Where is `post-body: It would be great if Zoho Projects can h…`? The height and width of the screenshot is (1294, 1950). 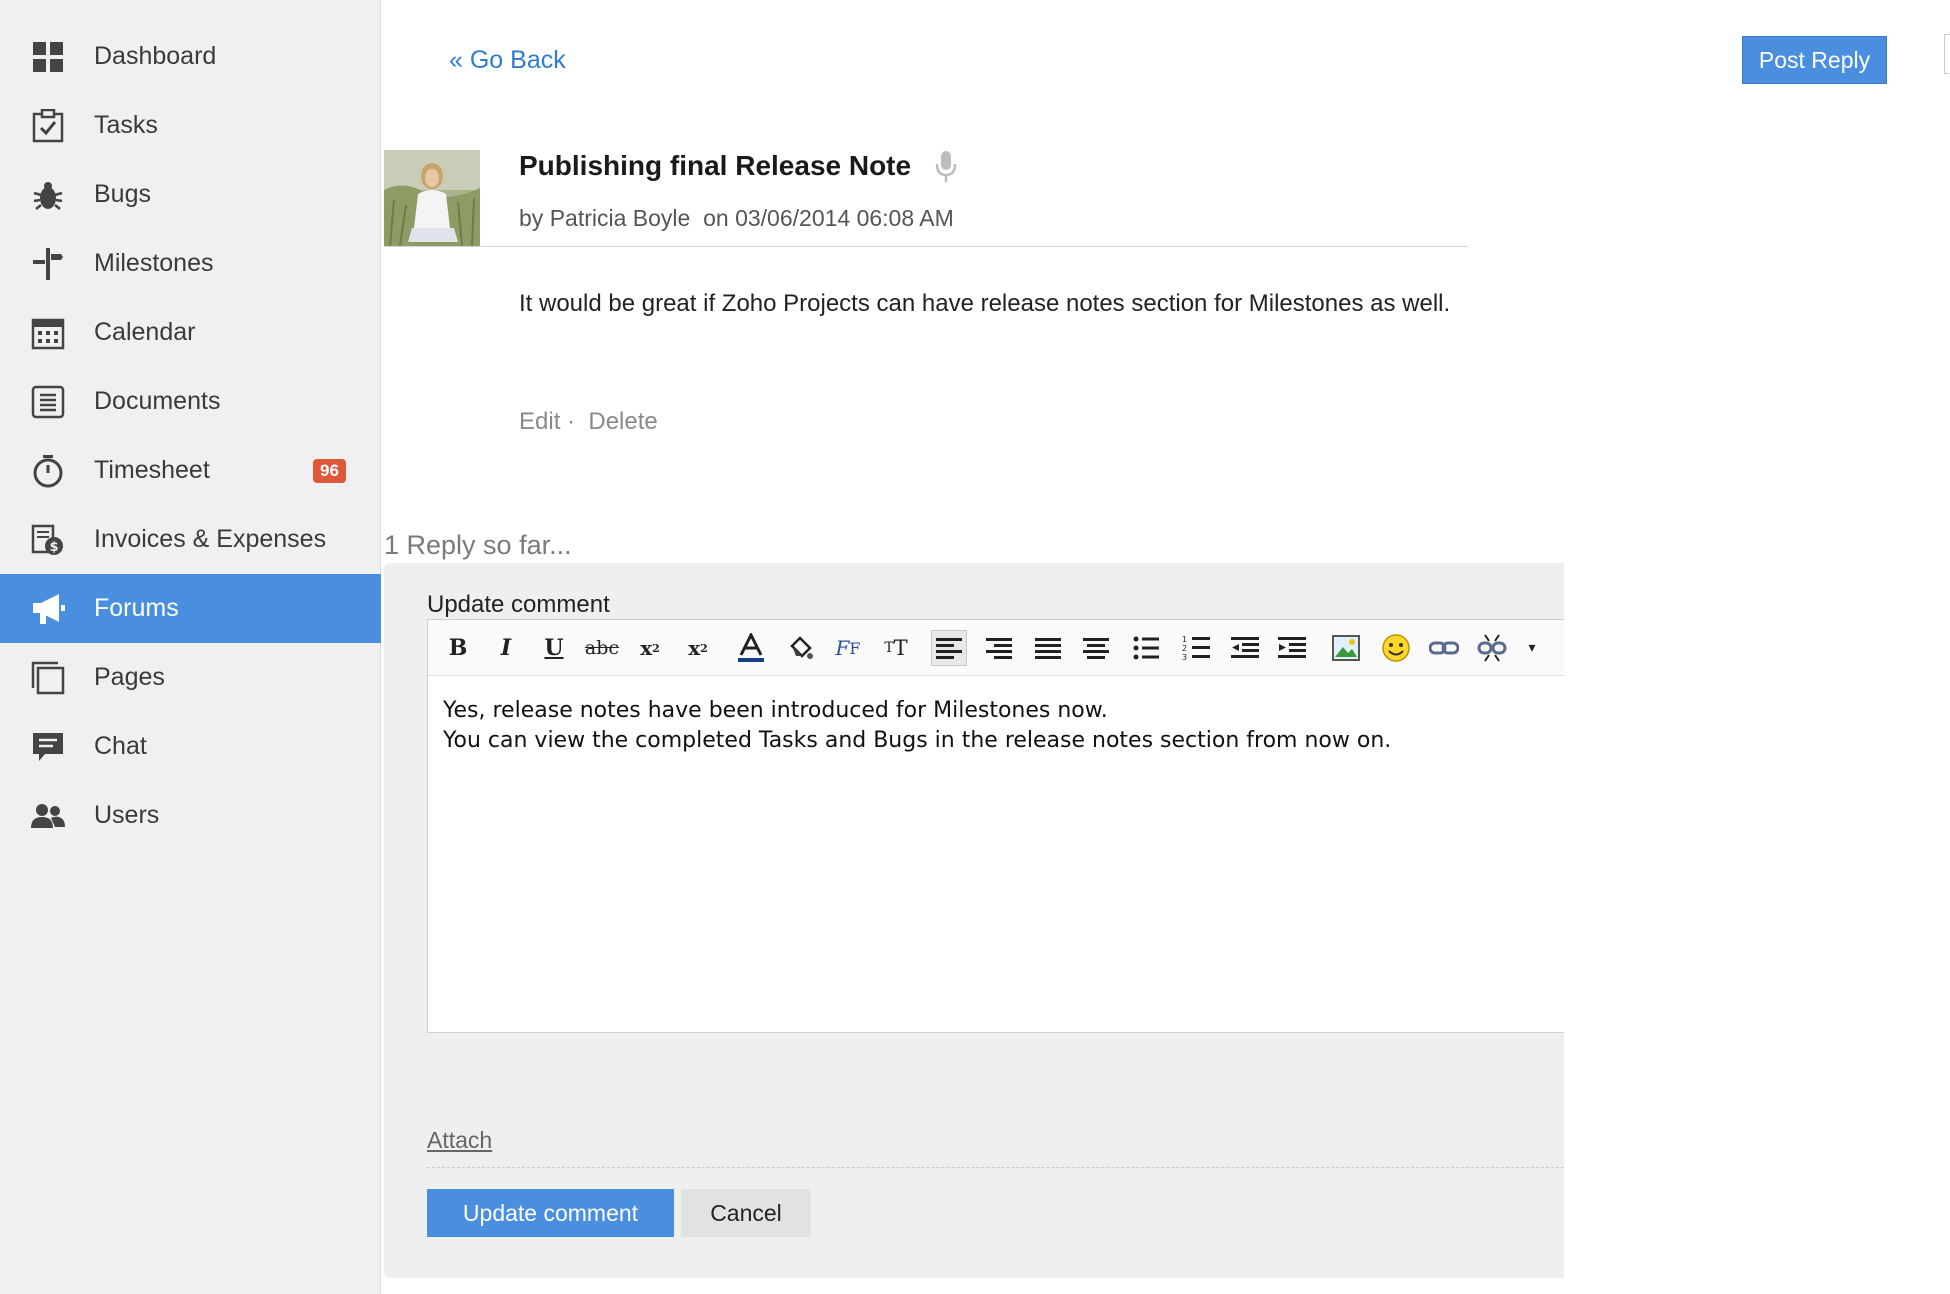
post-body: It would be great if Zoho Projects can h… is located at coordinates (985, 303).